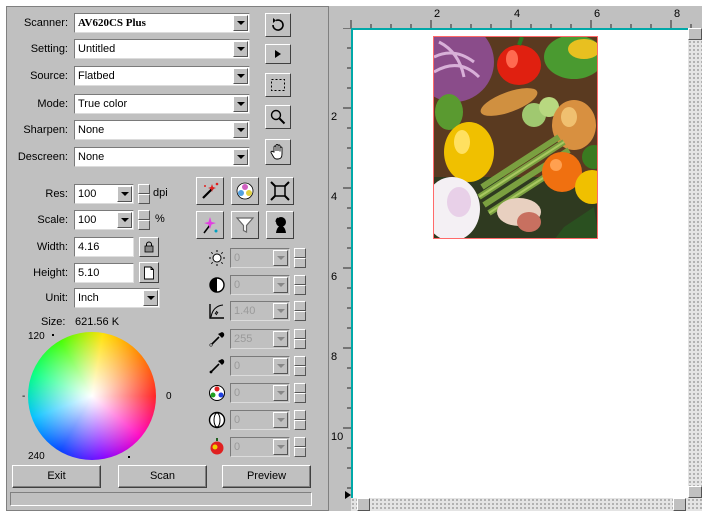 This screenshot has width=706, height=515. I want to click on reset-button, so click(278, 25).